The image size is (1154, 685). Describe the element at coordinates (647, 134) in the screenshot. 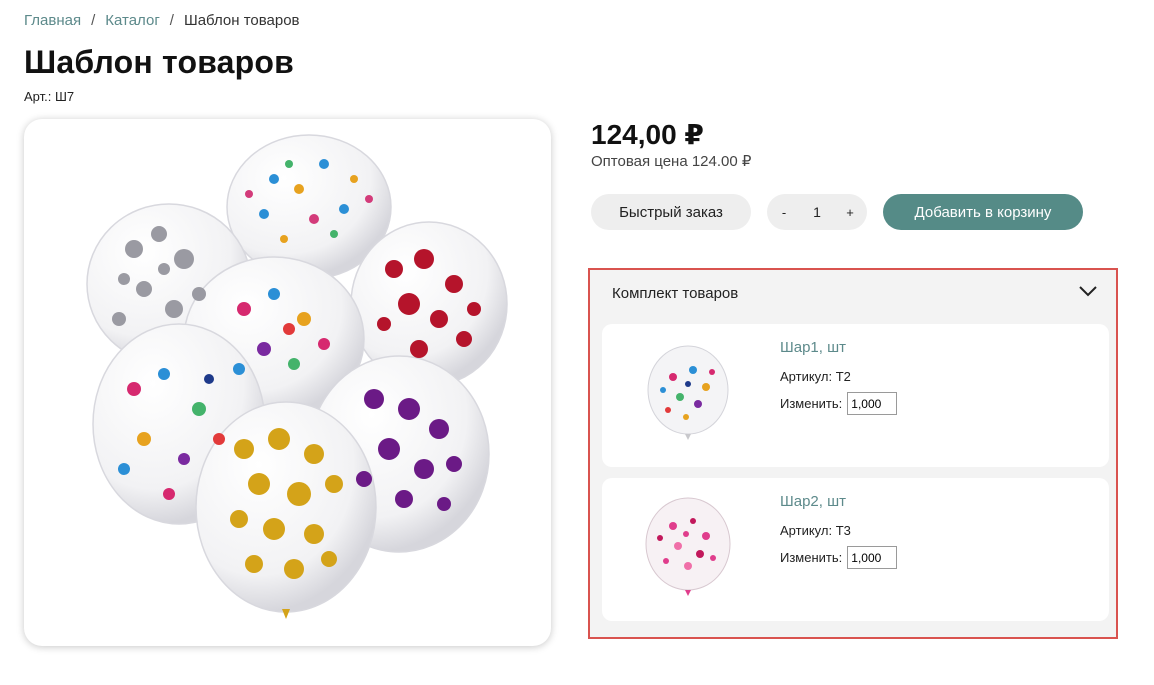

I see `product-price: 124,00 ₽` at that location.